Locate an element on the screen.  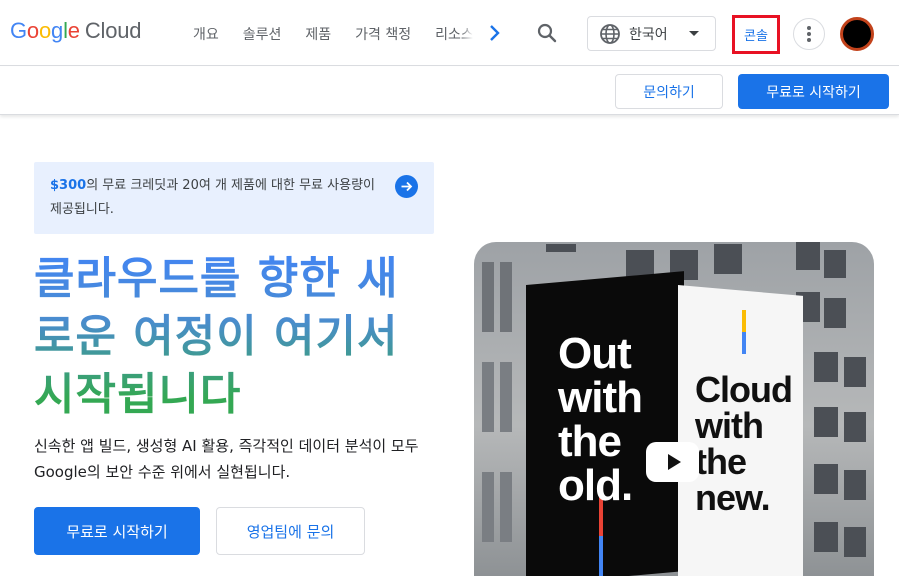
language-selector: 한국어 is located at coordinates (651, 33).